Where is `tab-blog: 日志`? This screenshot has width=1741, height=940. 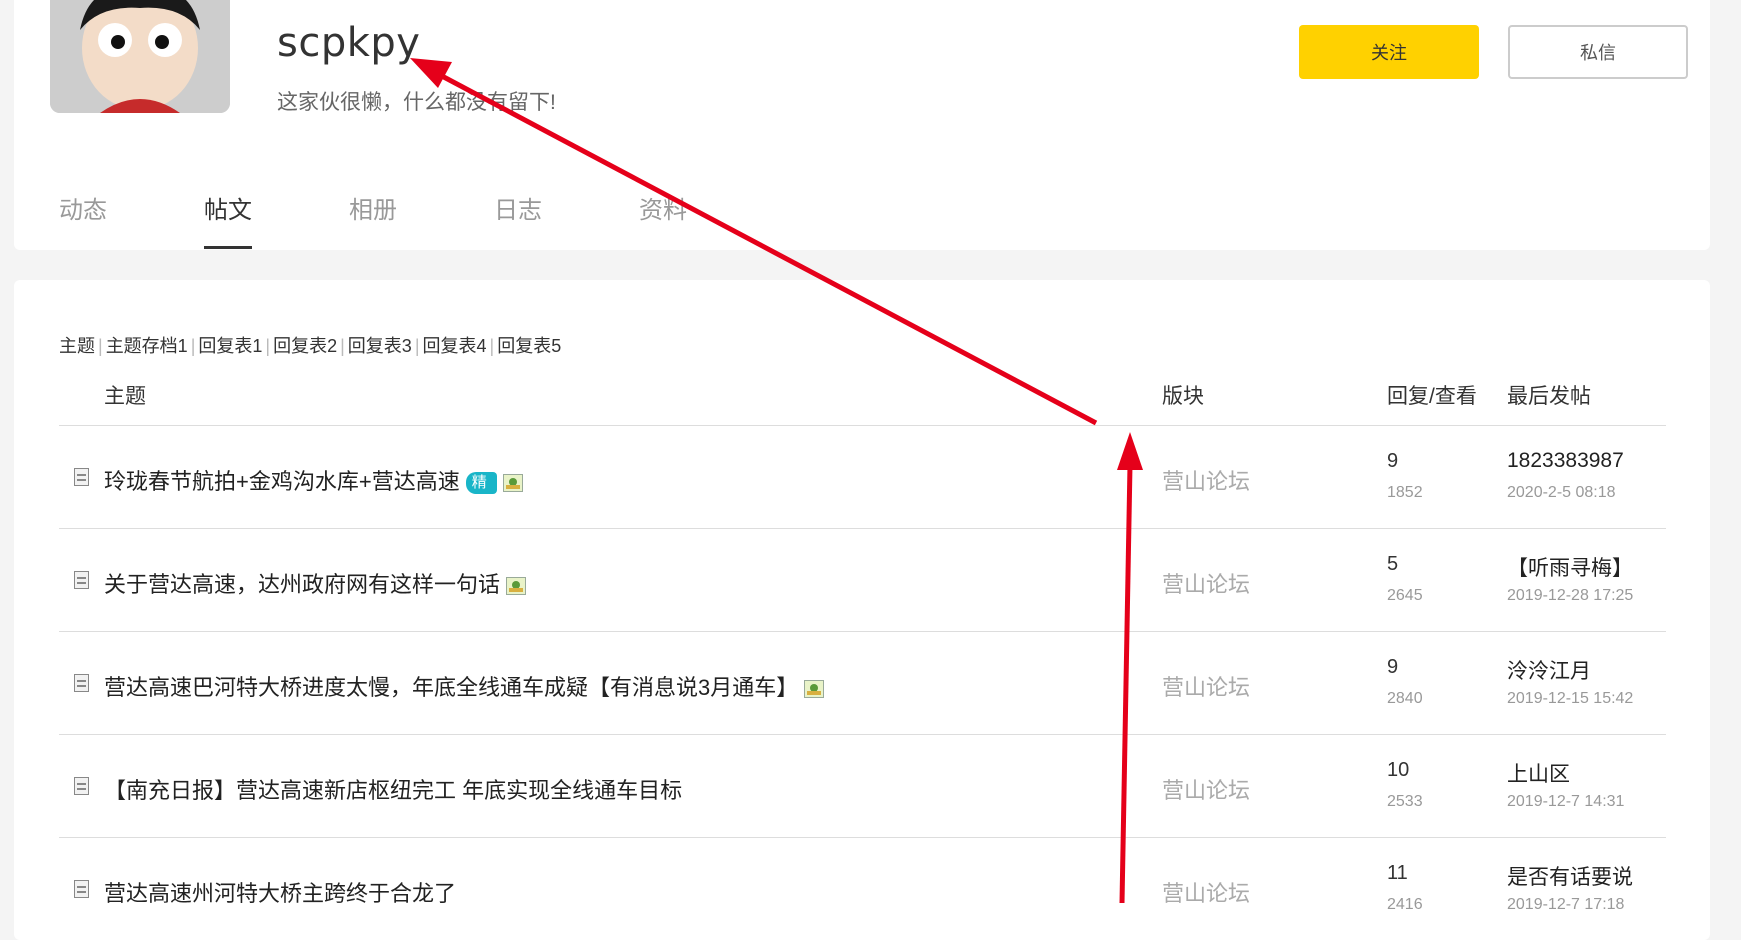 tab-blog: 日志 is located at coordinates (518, 207).